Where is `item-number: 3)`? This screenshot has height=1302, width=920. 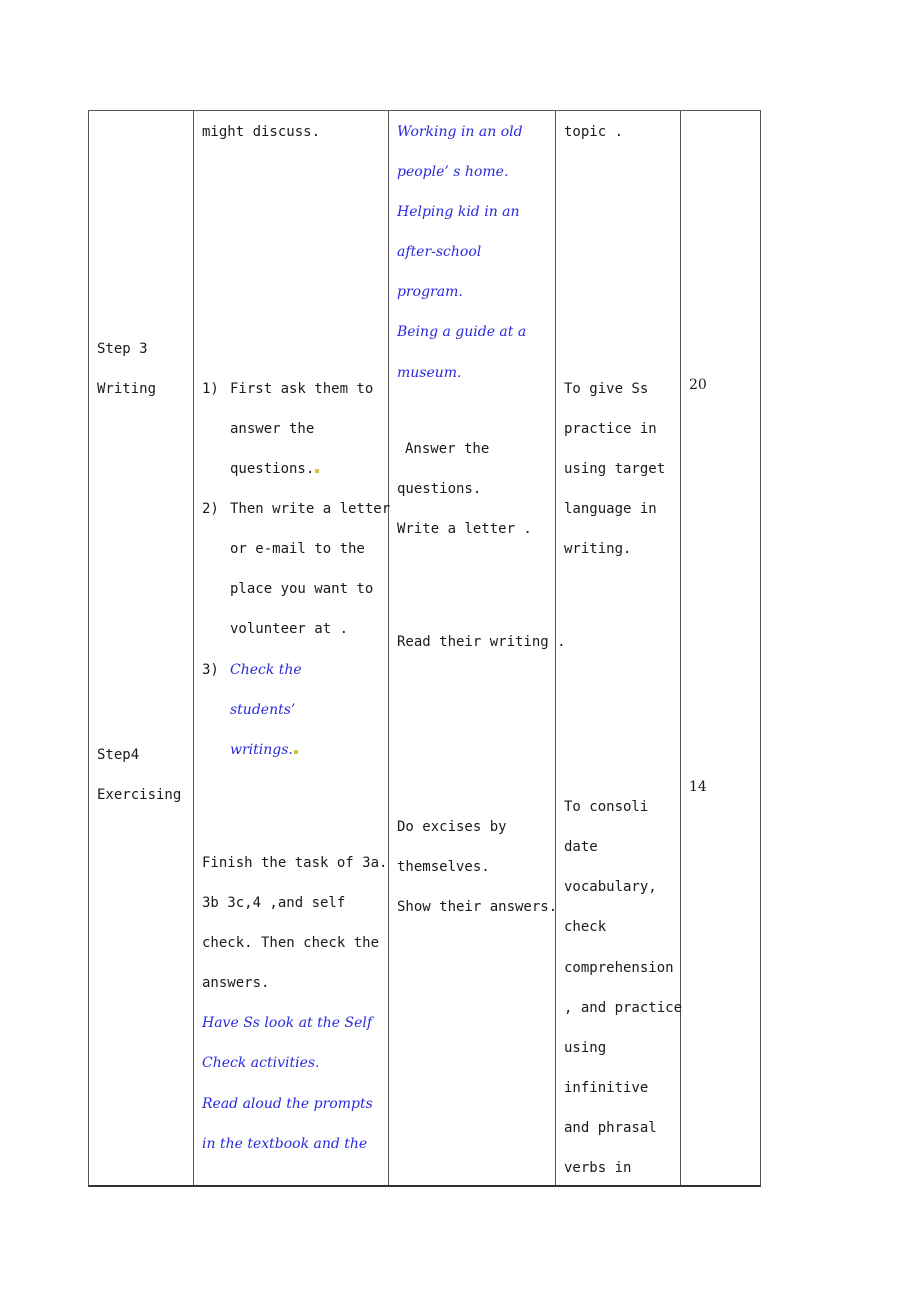
item-number: 3) is located at coordinates (210, 670).